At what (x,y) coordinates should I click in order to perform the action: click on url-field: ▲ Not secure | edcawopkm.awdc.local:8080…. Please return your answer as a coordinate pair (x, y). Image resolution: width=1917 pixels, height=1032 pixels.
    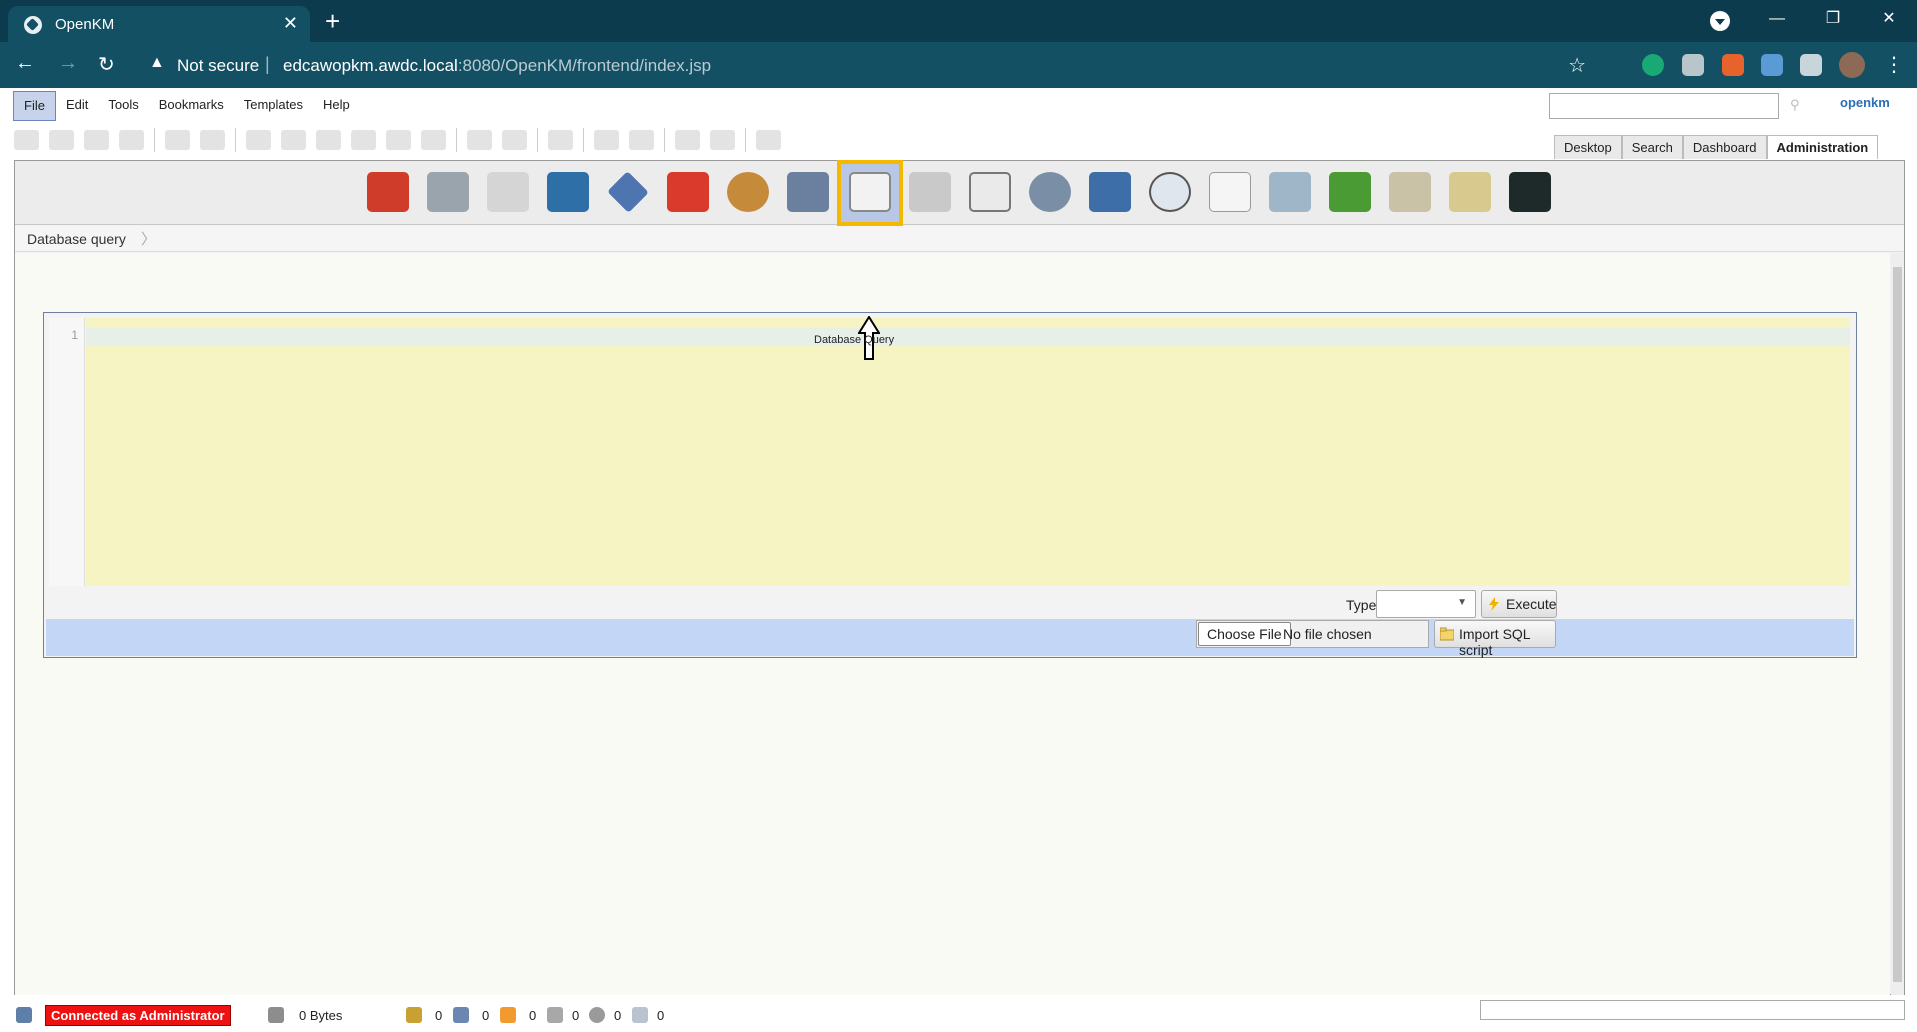
    Looking at the image, I should click on (867, 65).